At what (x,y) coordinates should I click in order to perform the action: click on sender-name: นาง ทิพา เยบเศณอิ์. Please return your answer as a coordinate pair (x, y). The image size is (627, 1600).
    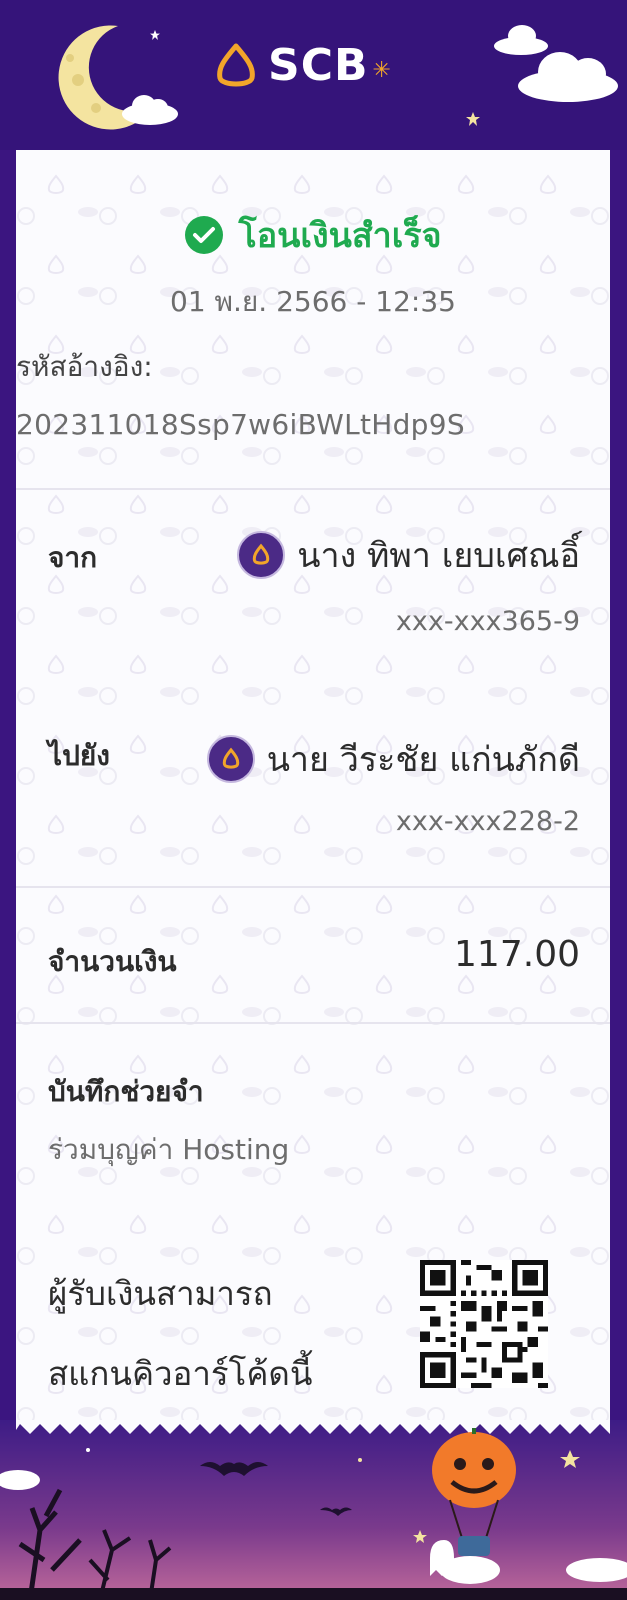
    Looking at the image, I should click on (438, 556).